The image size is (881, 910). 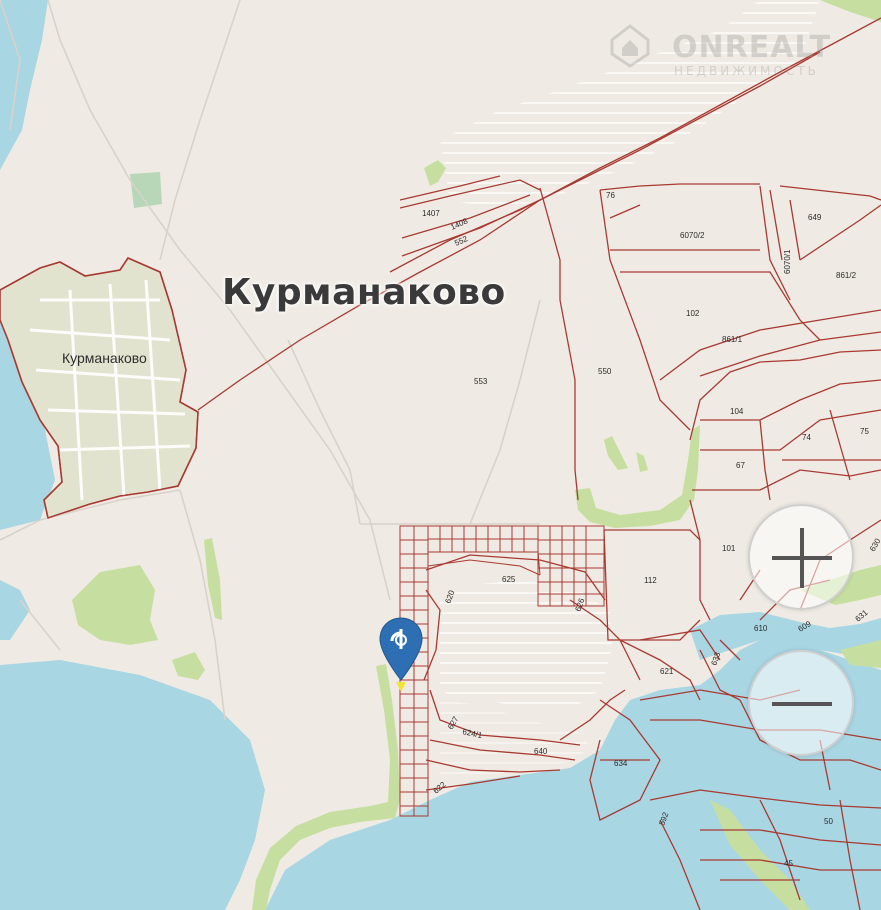 I want to click on watermark-brand: ONREALT, so click(x=752, y=47).